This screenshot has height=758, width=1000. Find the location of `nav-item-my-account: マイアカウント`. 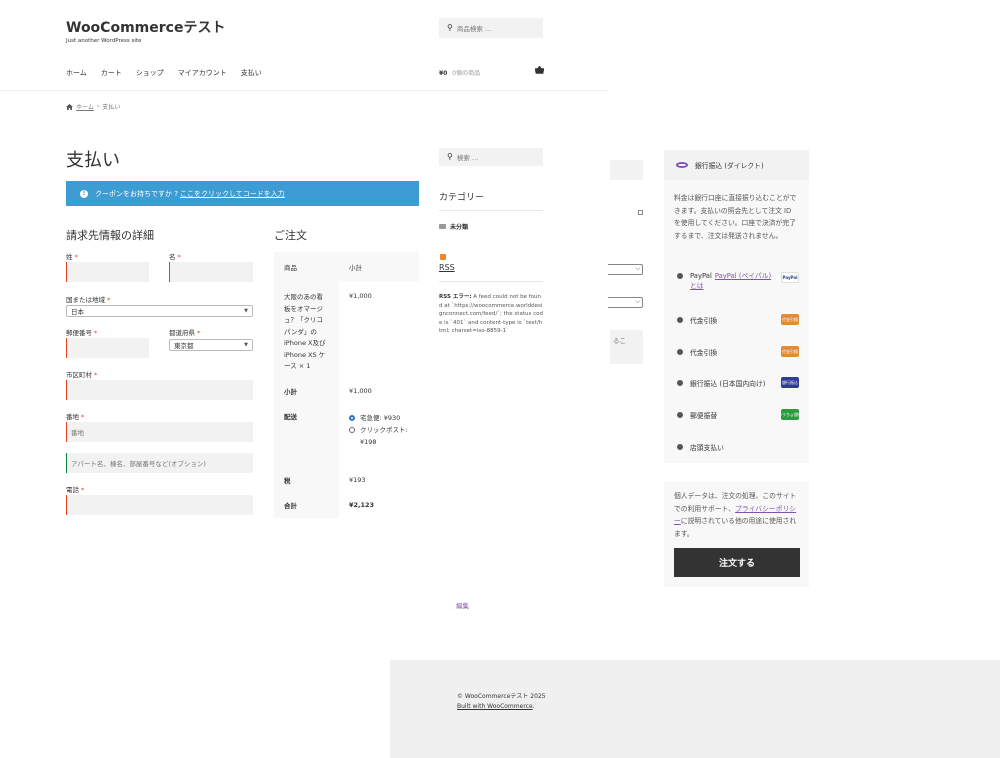

nav-item-my-account: マイアカウント is located at coordinates (202, 73).